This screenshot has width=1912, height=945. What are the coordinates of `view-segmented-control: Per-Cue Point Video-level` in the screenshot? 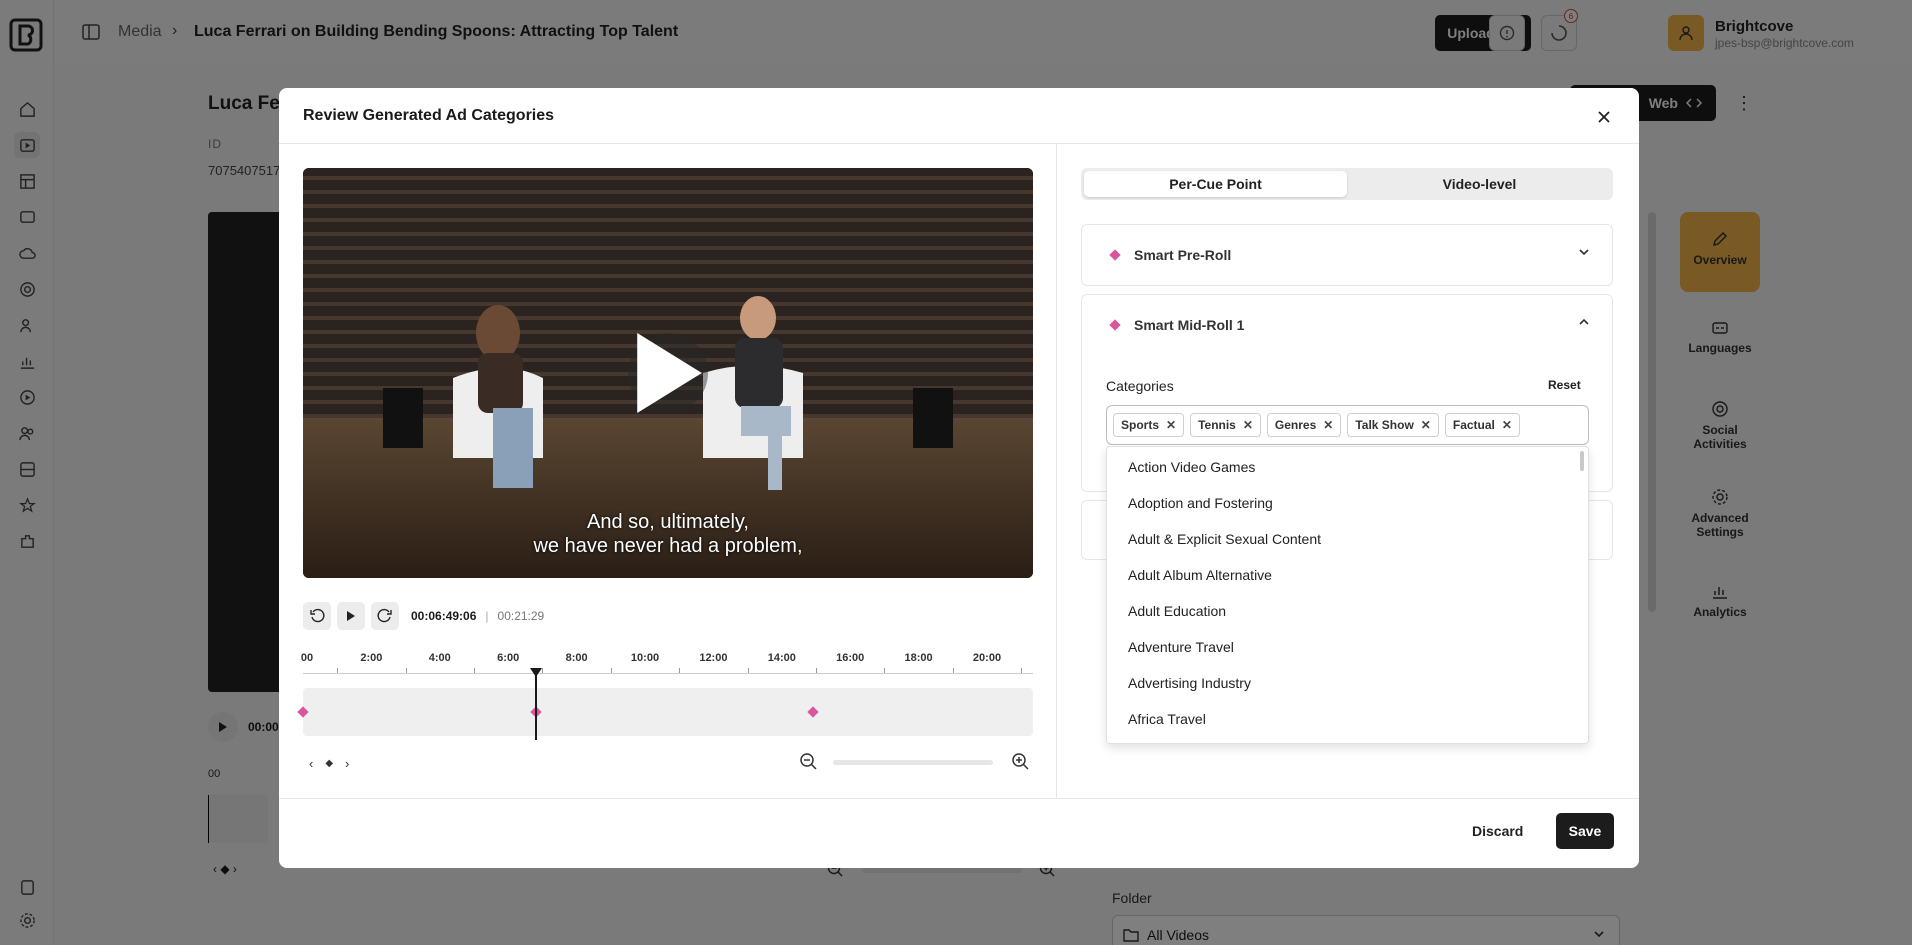 It's located at (1347, 184).